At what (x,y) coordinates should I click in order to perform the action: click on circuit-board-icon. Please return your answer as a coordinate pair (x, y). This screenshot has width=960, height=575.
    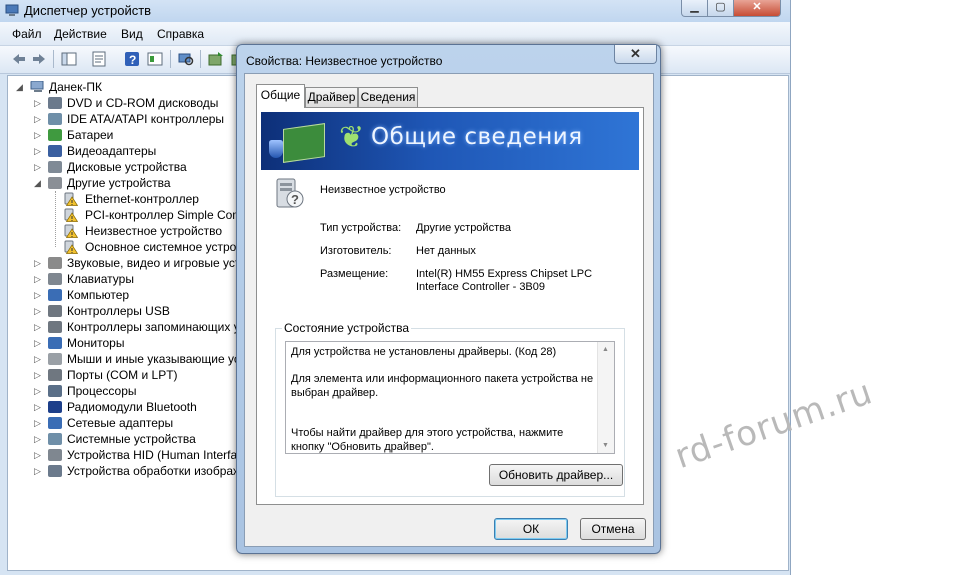
    Looking at the image, I should click on (304, 143).